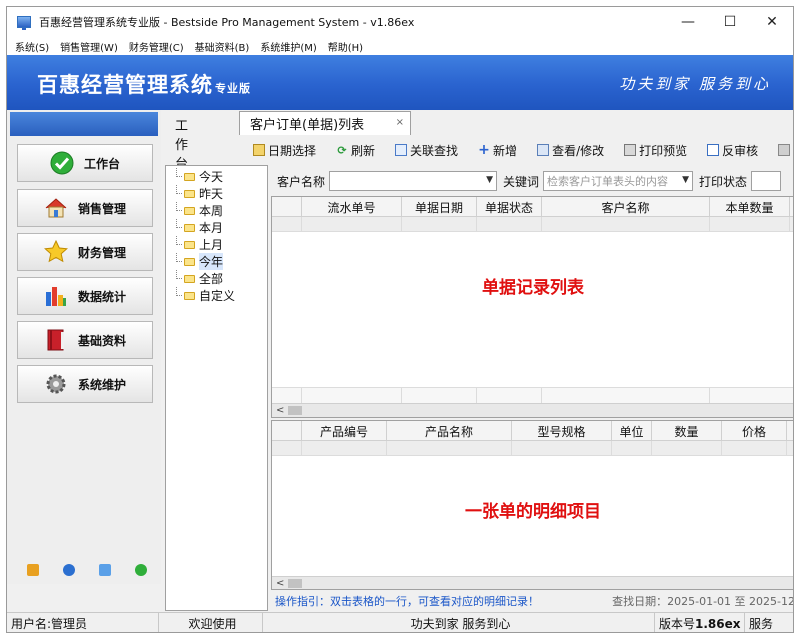 This screenshot has width=800, height=639. What do you see at coordinates (785, 150) in the screenshot?
I see `delete-button` at bounding box center [785, 150].